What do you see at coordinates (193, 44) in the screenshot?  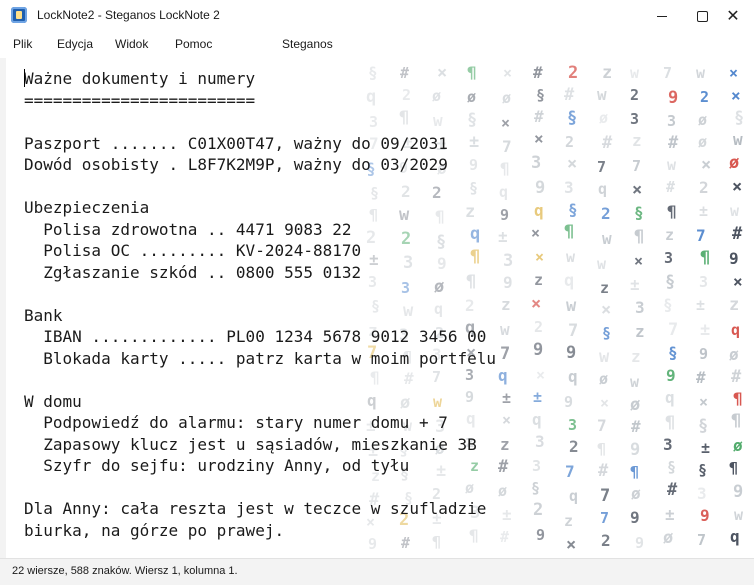 I see `menu-help: Pomoc` at bounding box center [193, 44].